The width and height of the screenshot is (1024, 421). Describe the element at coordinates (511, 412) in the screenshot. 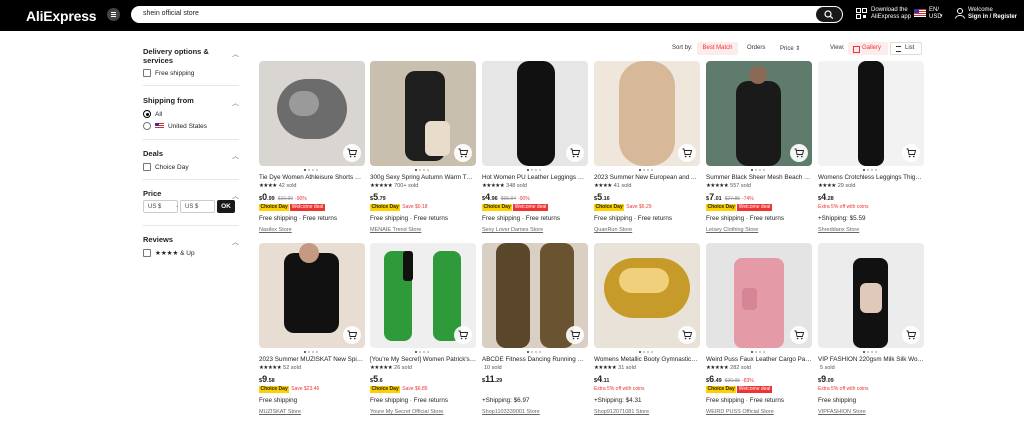

I see `store-link: Shop1103339001 Store` at that location.